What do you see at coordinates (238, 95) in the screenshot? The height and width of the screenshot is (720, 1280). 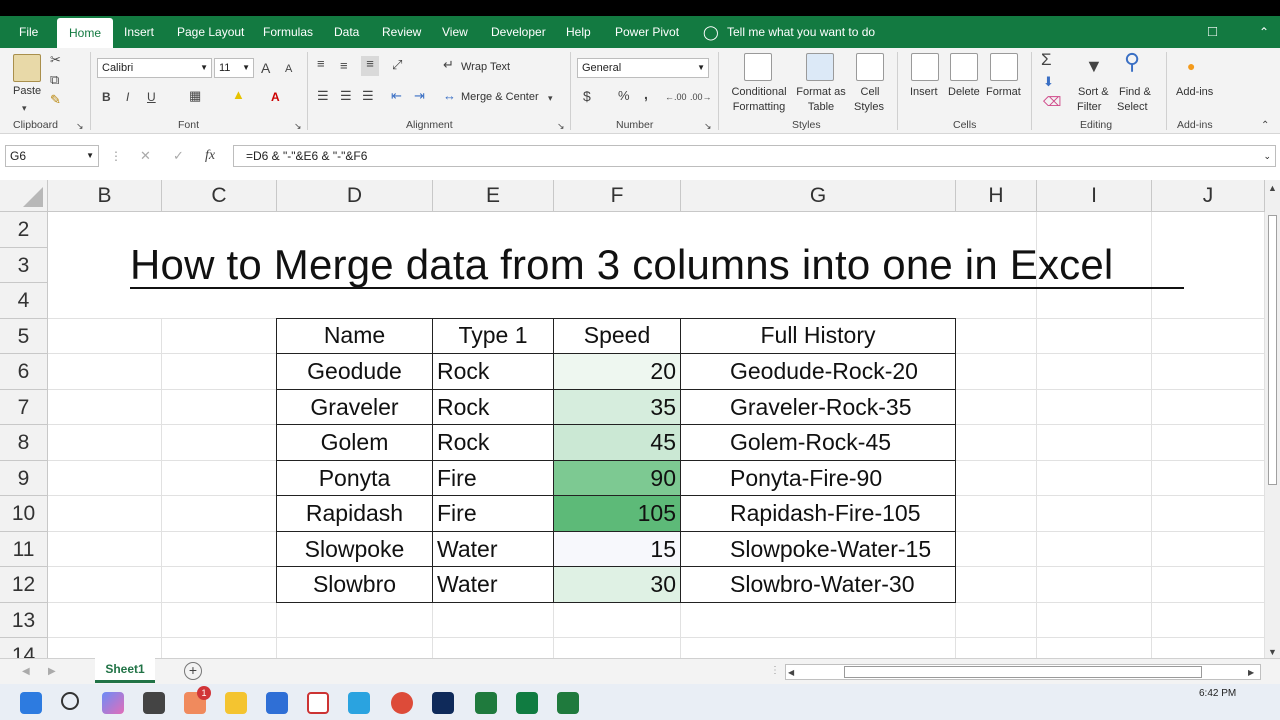 I see `fill-color-icon: ▲` at bounding box center [238, 95].